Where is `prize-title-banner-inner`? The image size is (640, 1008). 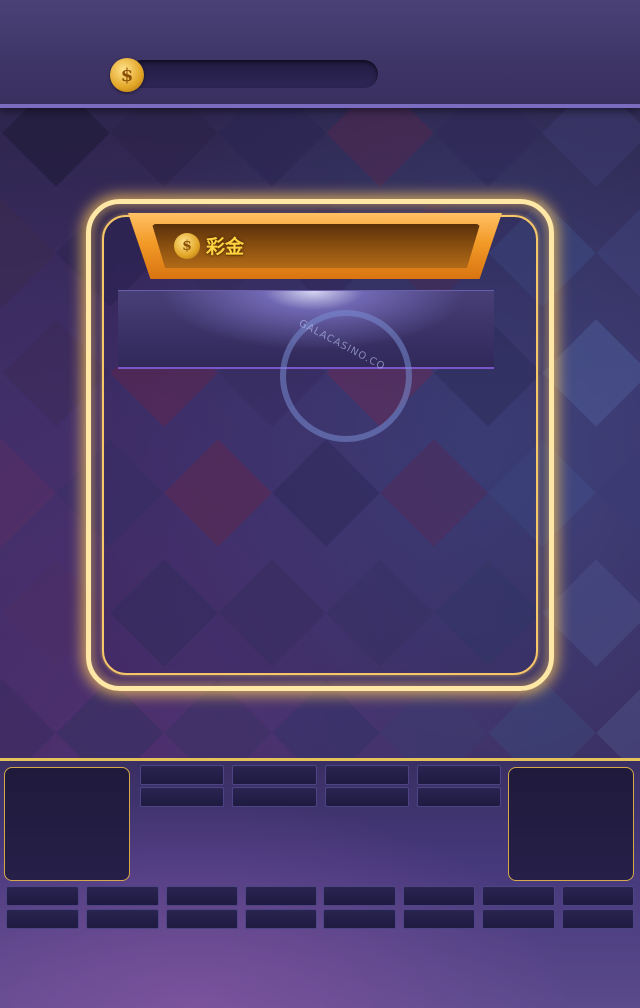
prize-title-banner-inner is located at coordinates (316, 246).